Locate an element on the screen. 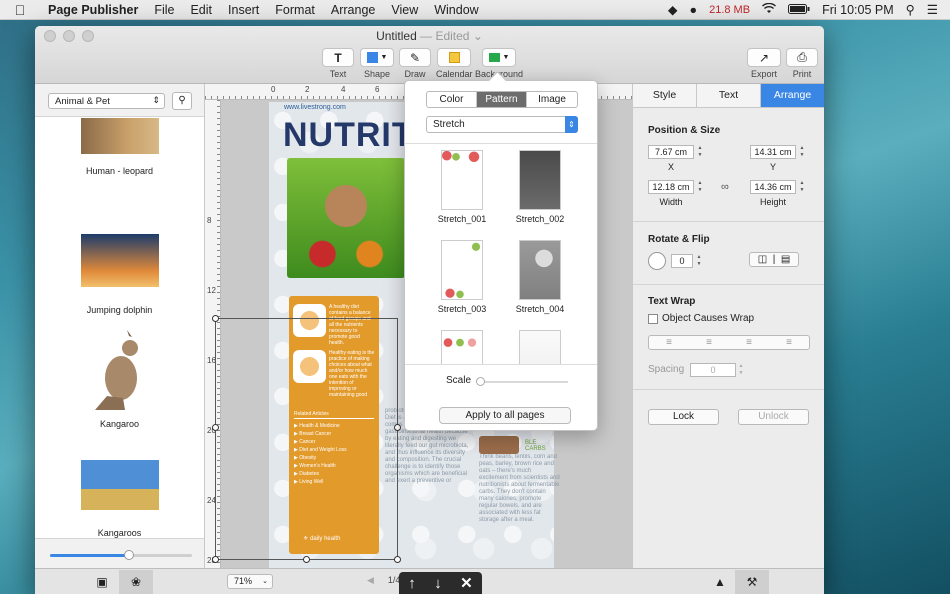 This screenshot has height=594, width=950. scale-slider is located at coordinates (522, 381).